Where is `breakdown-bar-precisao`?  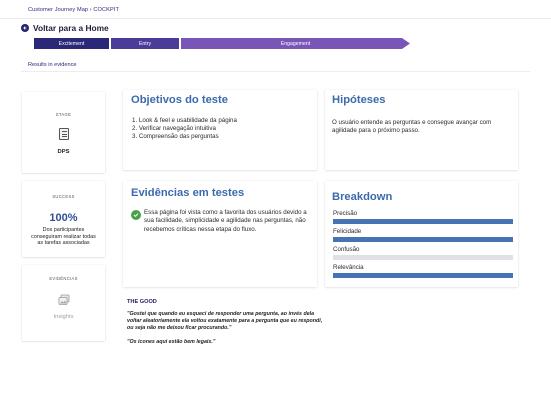
breakdown-bar-precisao is located at coordinates (423, 221).